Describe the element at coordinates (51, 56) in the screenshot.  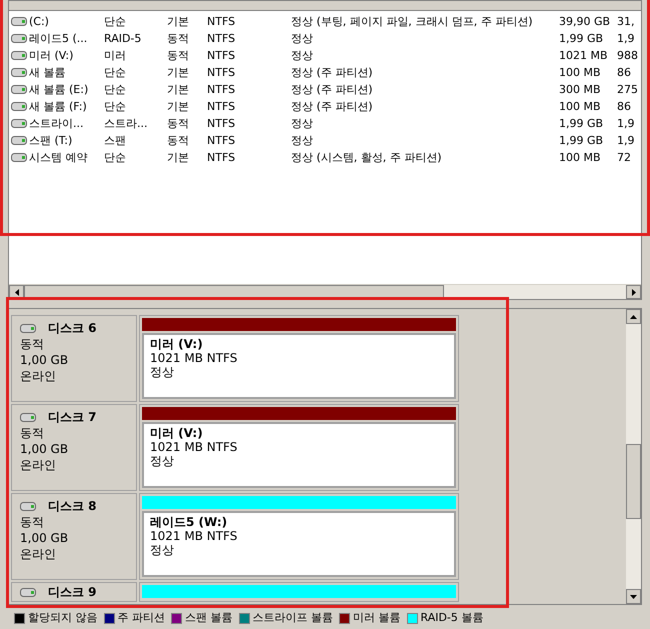
I see `volume-name: 미러 (V:)` at that location.